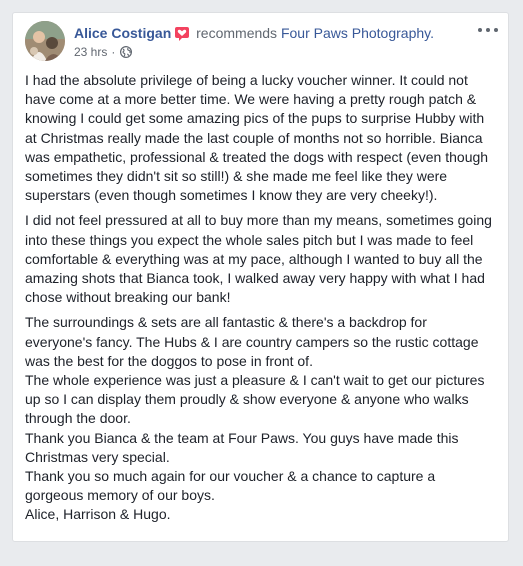  I want to click on profile-photo-icon, so click(45, 41).